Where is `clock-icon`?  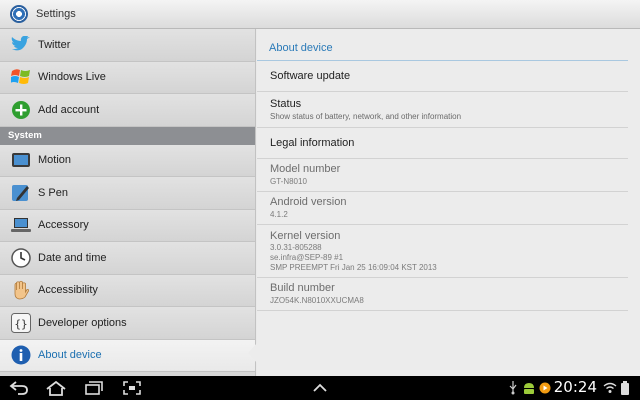
clock-icon is located at coordinates (21, 258).